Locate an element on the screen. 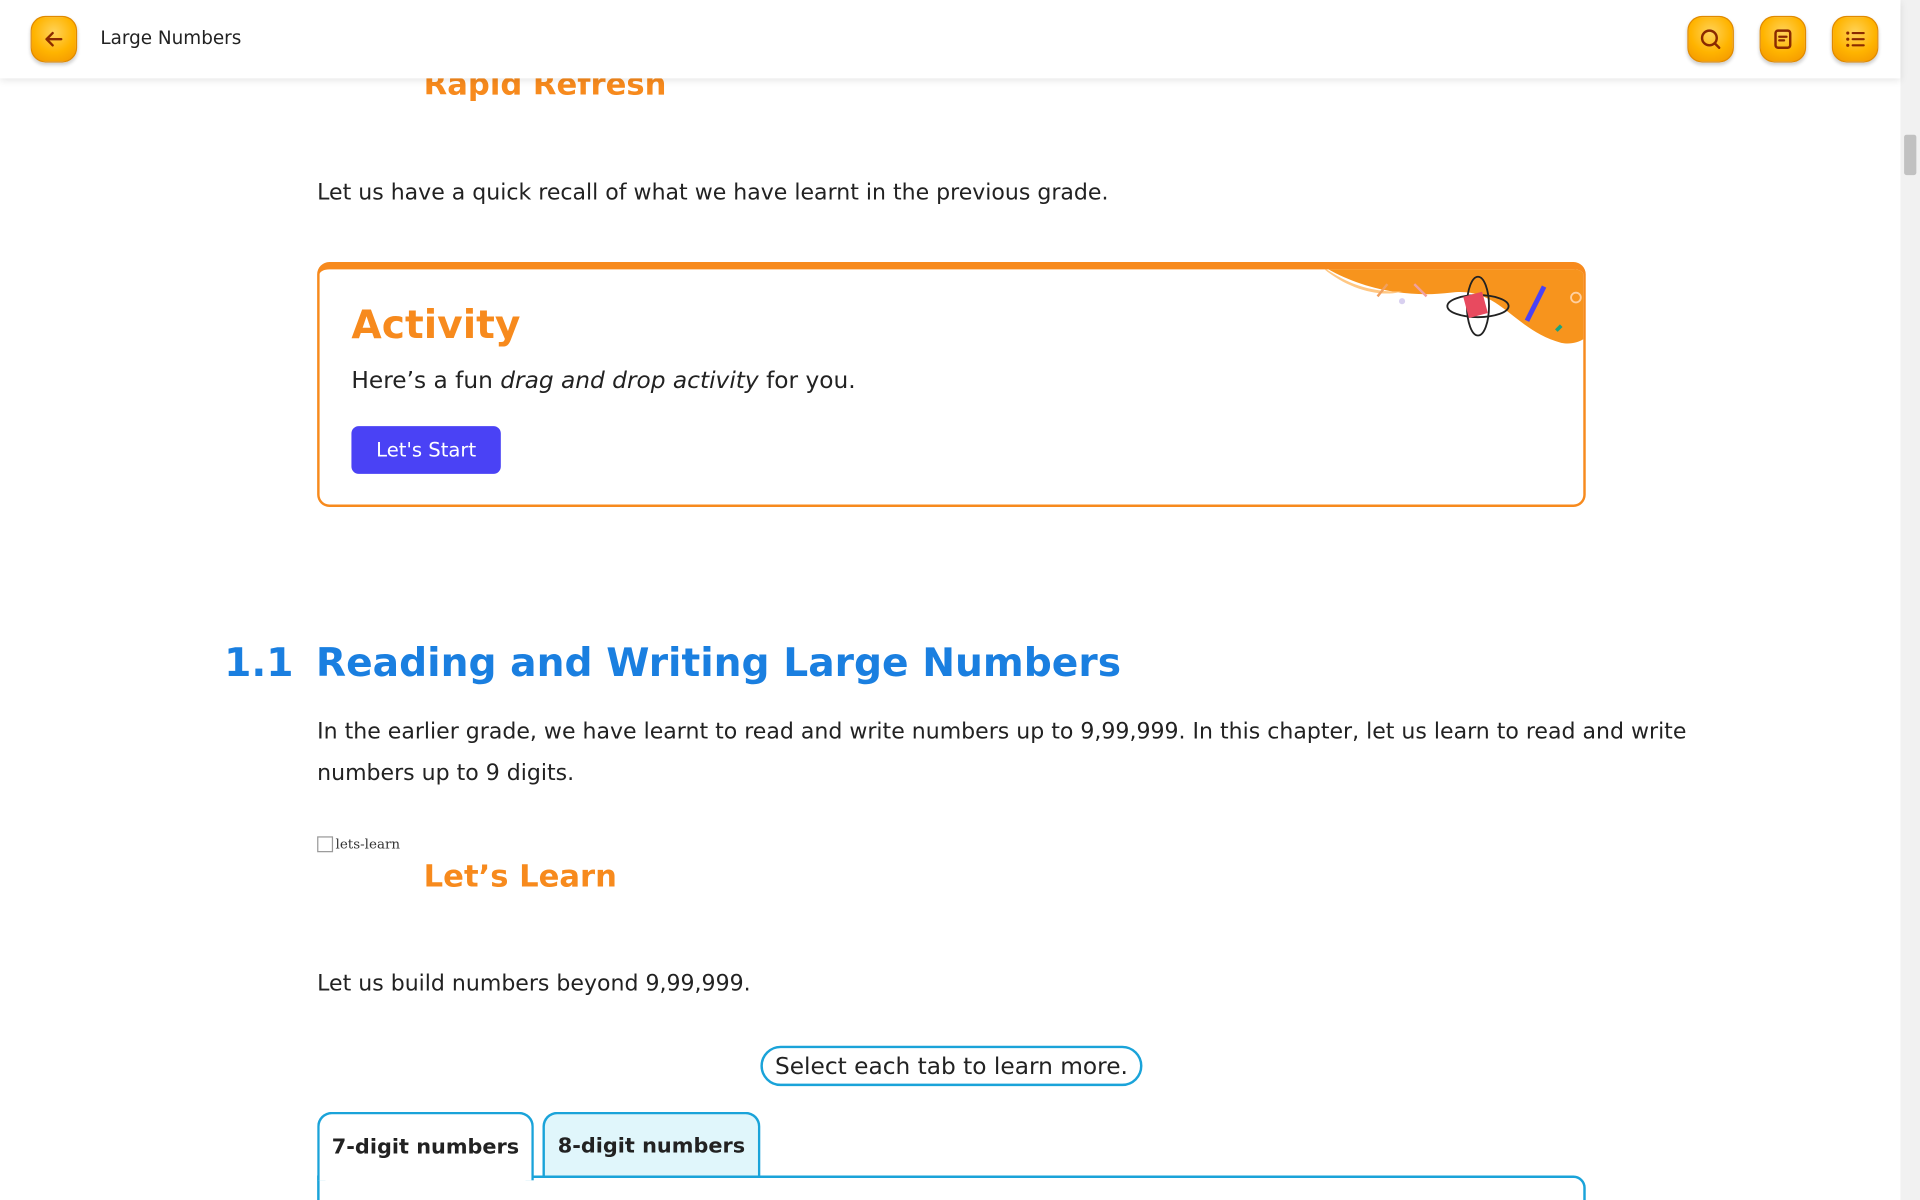 This screenshot has height=1200, width=1920. lets-learn-image: lets-learn is located at coordinates (358, 844).